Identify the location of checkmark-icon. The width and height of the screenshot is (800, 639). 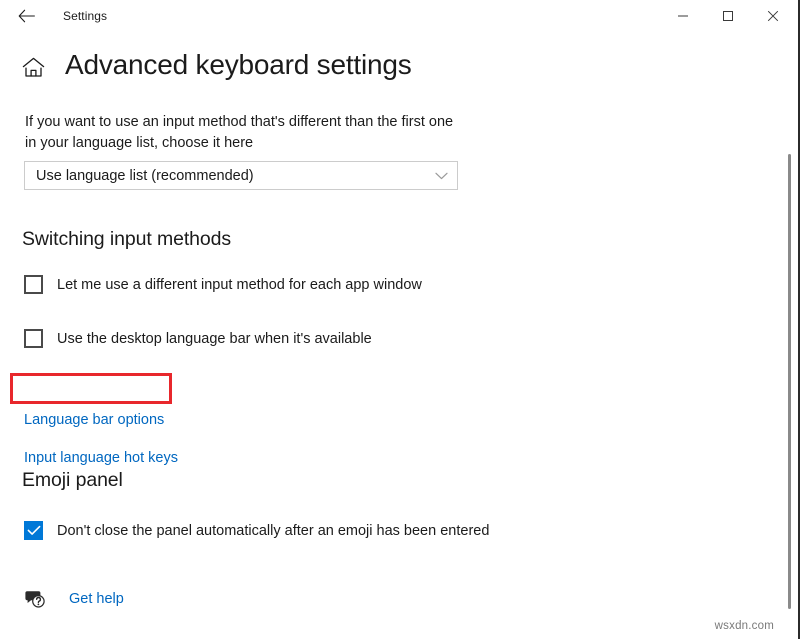
(33, 530).